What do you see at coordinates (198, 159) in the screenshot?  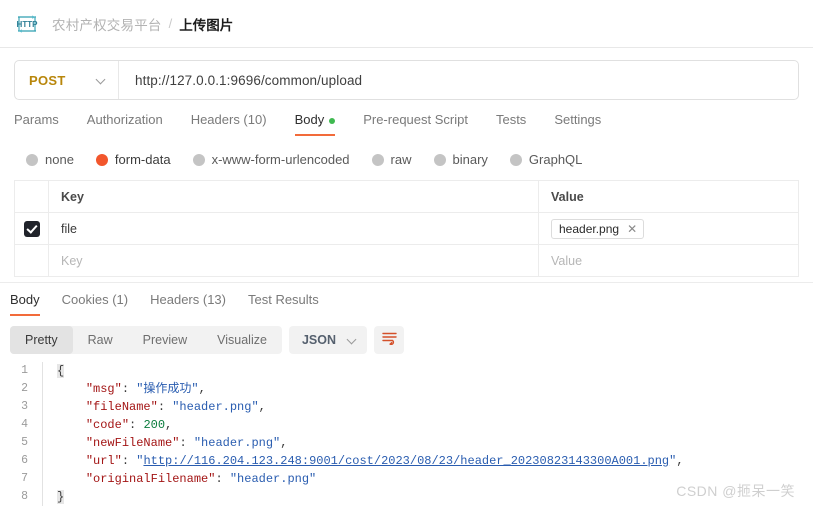 I see `radio-x-www-form-urlencoded-icon` at bounding box center [198, 159].